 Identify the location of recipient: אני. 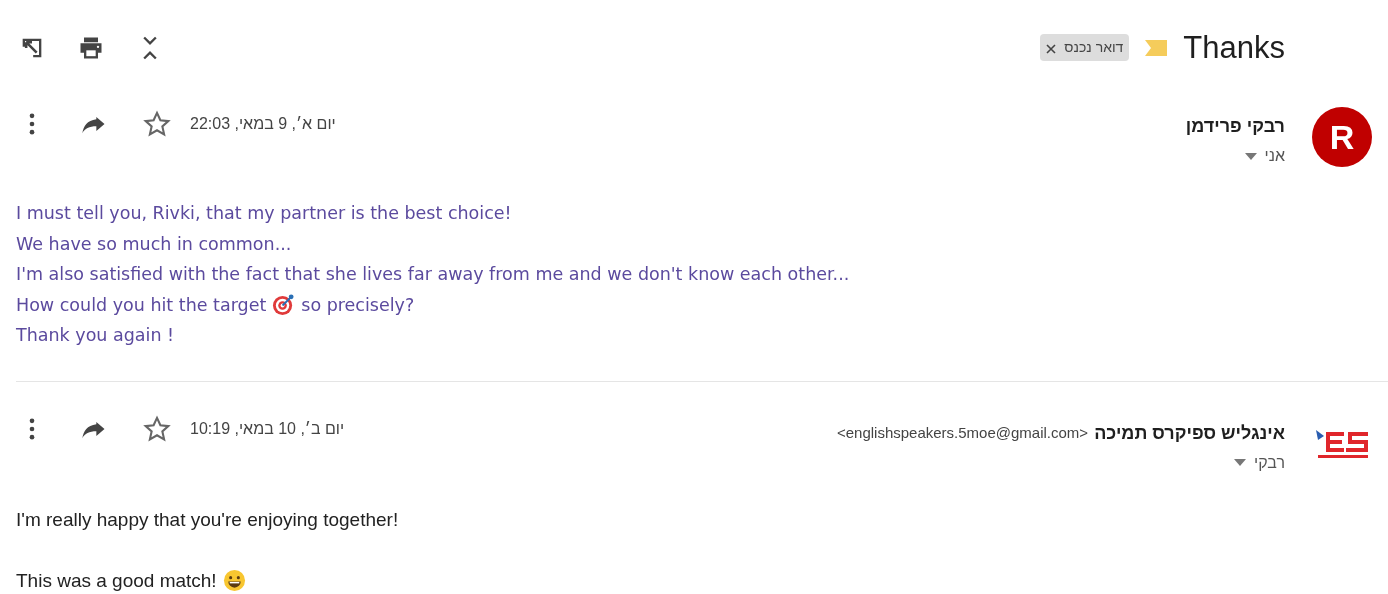
(1274, 156).